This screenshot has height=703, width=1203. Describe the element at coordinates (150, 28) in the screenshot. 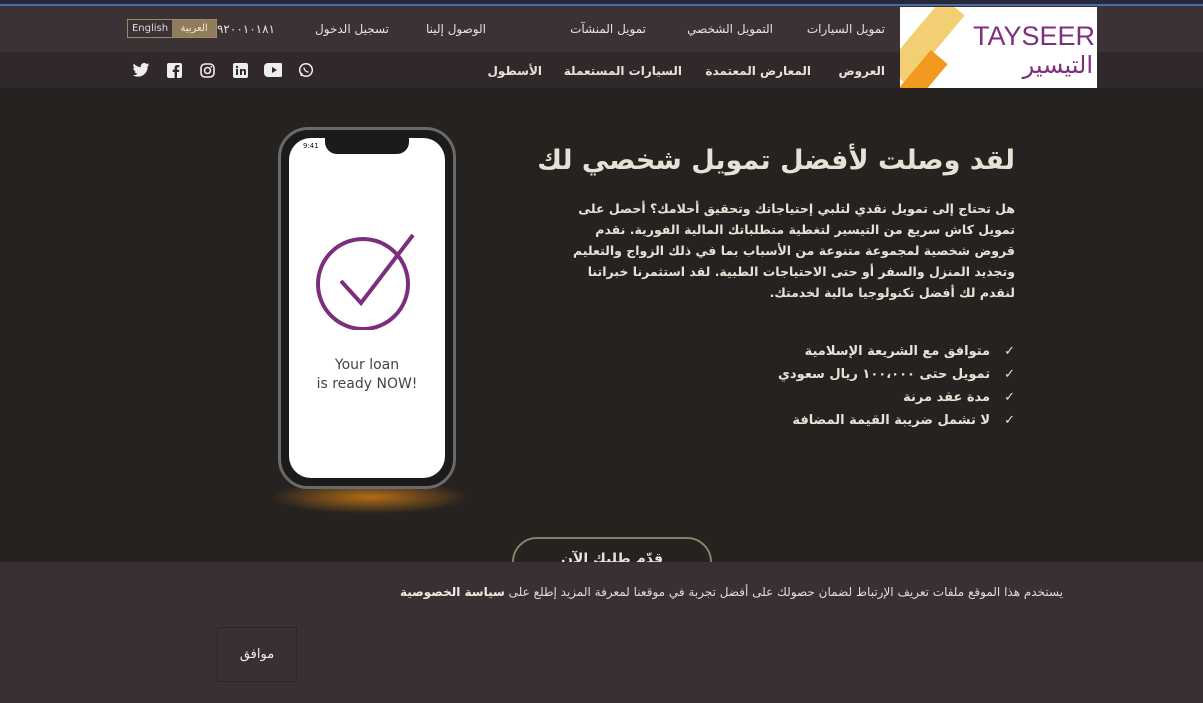

I see `lang-english: English` at that location.